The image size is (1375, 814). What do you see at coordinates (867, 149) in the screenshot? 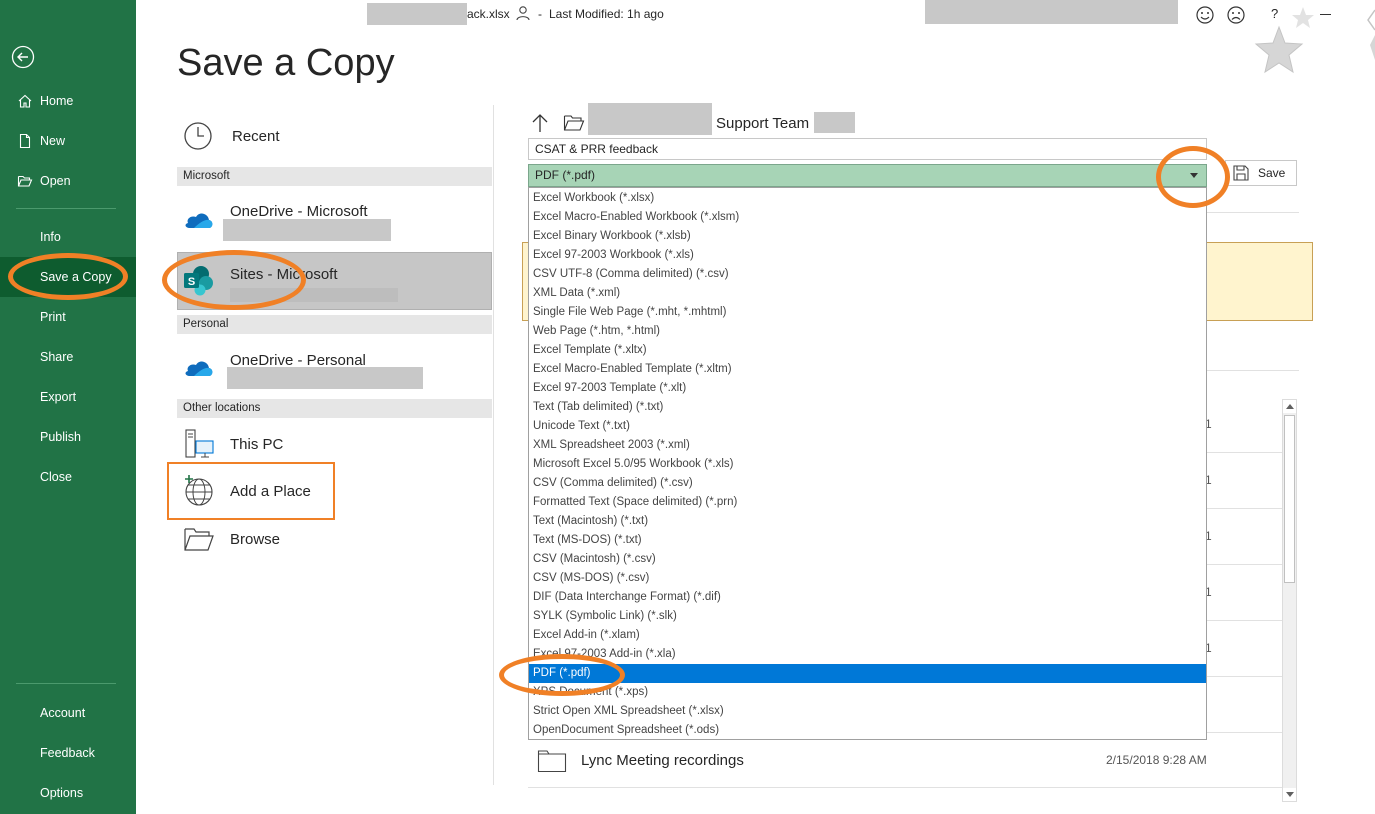
I see `filename-input: CSAT & PRR feedback` at bounding box center [867, 149].